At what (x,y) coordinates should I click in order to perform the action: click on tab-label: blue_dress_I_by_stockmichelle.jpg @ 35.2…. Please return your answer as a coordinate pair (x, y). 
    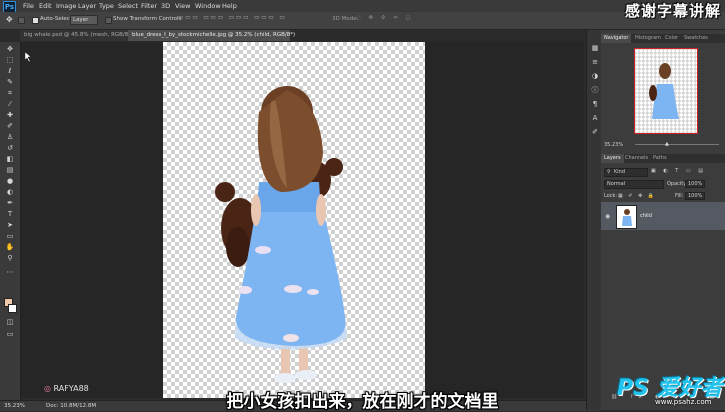
    Looking at the image, I should click on (214, 35).